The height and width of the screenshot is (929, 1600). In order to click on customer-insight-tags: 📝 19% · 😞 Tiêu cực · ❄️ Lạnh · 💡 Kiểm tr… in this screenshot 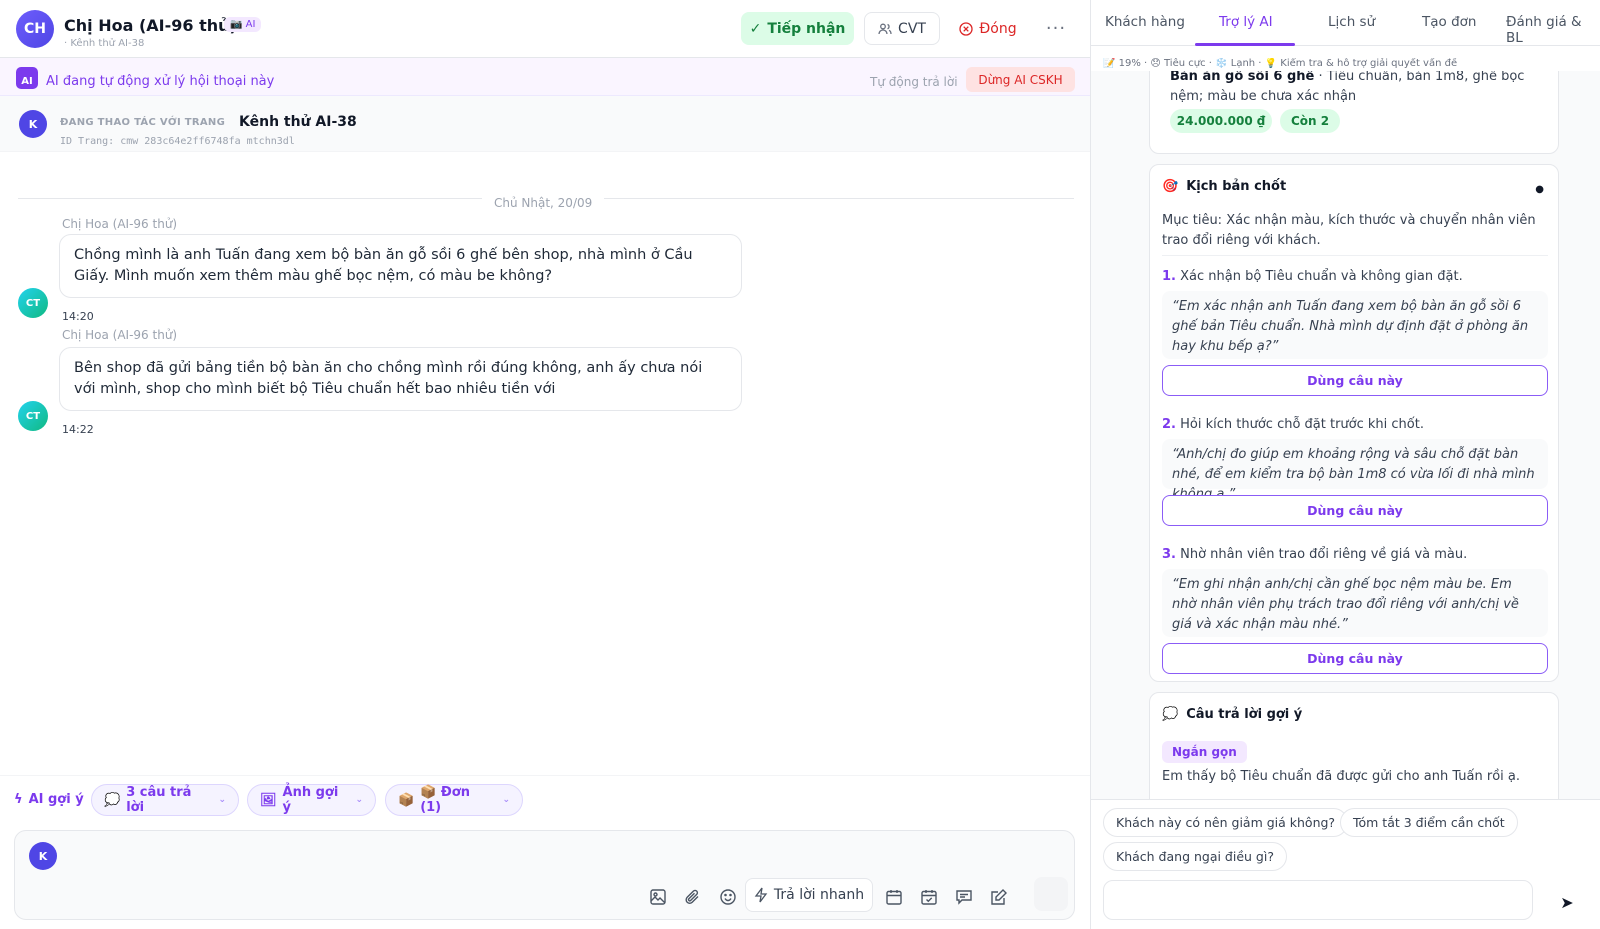, I will do `click(1280, 63)`.